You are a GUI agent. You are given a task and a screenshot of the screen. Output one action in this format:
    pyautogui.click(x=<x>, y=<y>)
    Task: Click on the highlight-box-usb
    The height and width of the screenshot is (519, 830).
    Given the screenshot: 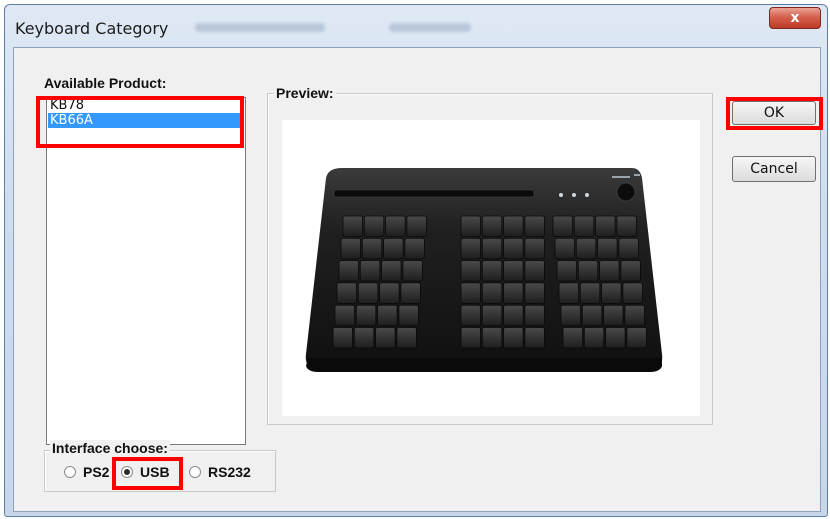 What is the action you would take?
    pyautogui.click(x=147, y=473)
    